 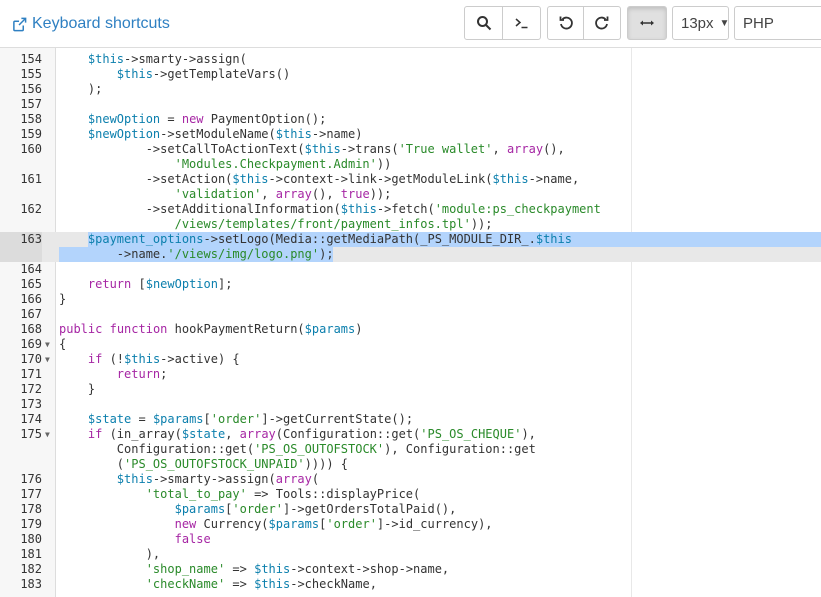 I want to click on search-icon, so click(x=483, y=23).